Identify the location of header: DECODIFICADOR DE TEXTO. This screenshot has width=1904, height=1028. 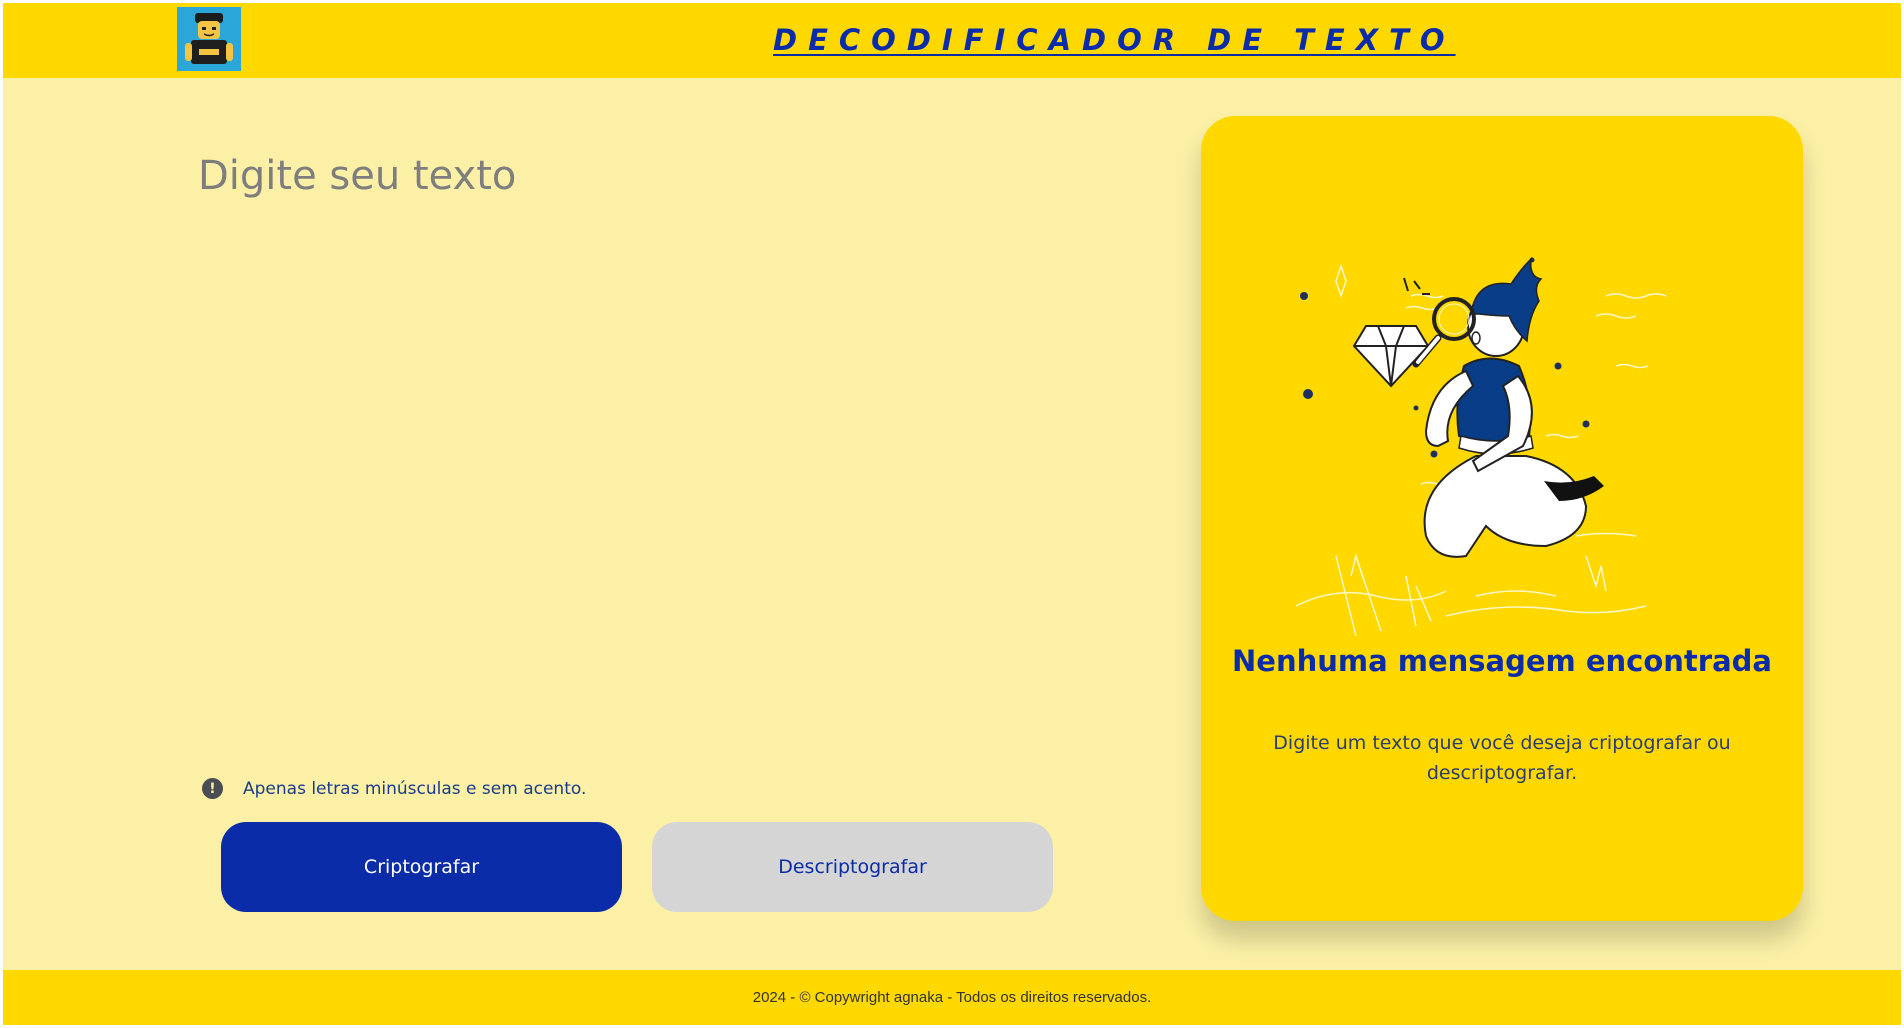
(952, 40).